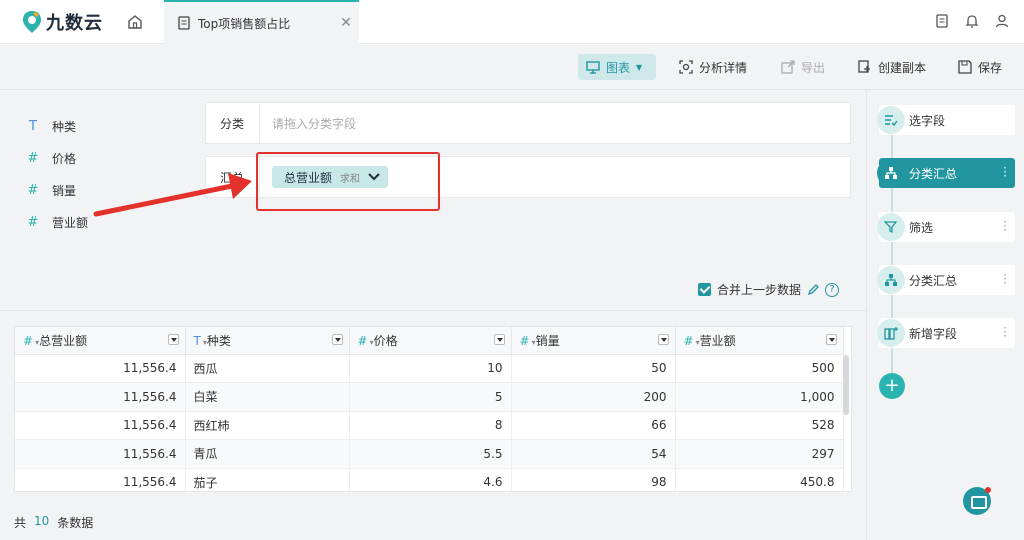 This screenshot has height=540, width=1024. I want to click on save-button: 保存, so click(980, 67).